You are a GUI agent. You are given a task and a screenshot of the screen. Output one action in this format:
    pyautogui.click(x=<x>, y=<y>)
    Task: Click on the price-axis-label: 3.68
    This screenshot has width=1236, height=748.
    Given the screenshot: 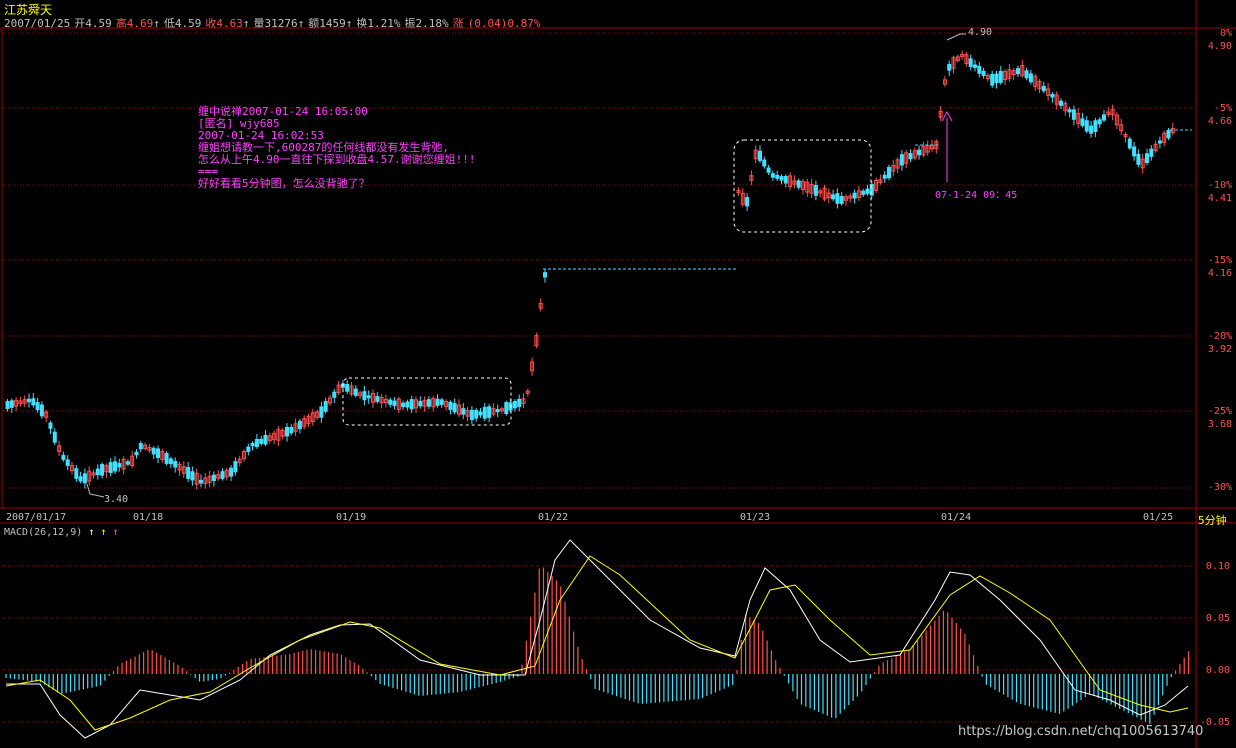 What is the action you would take?
    pyautogui.click(x=1219, y=424)
    